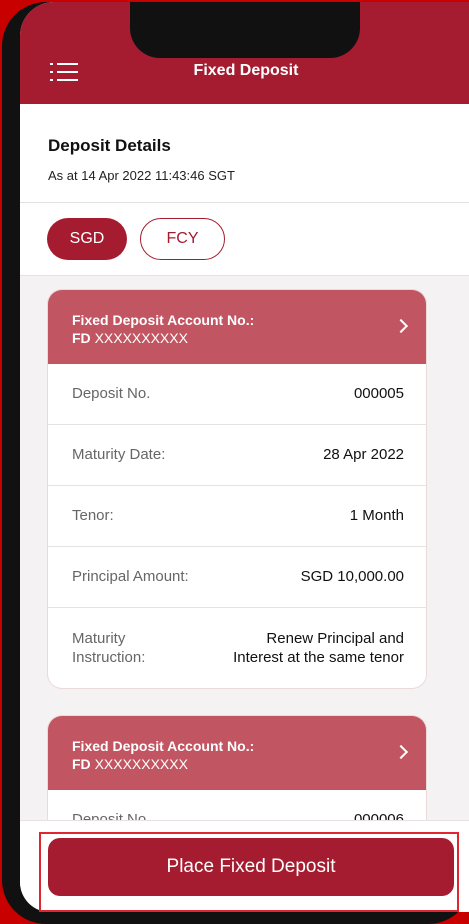  What do you see at coordinates (93, 515) in the screenshot?
I see `row-label: Tenor:` at bounding box center [93, 515].